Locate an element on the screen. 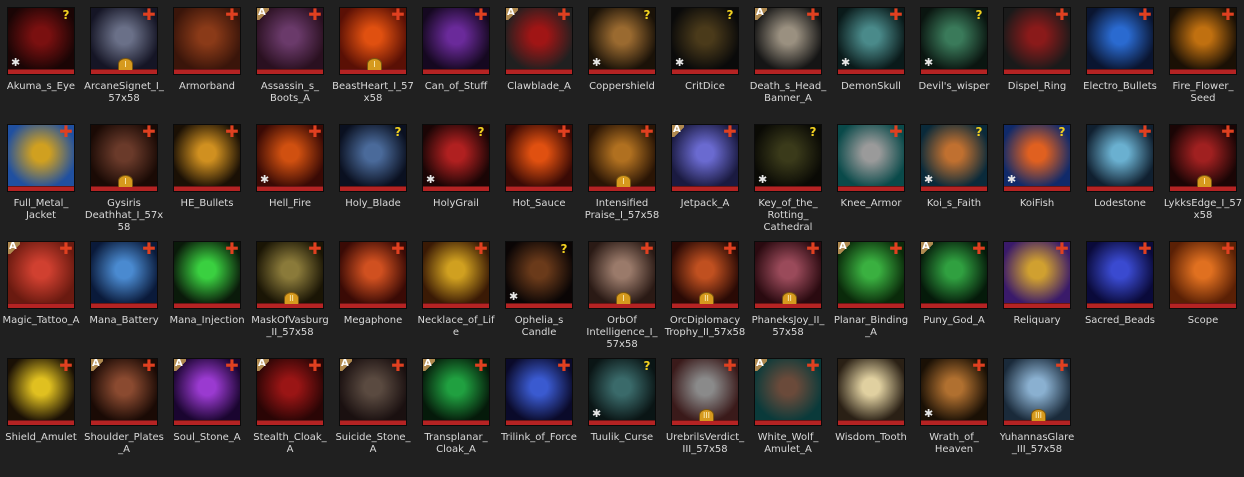  item-tile: ✚ III YuhannasGlare _III_57x58 is located at coordinates (1037, 408).